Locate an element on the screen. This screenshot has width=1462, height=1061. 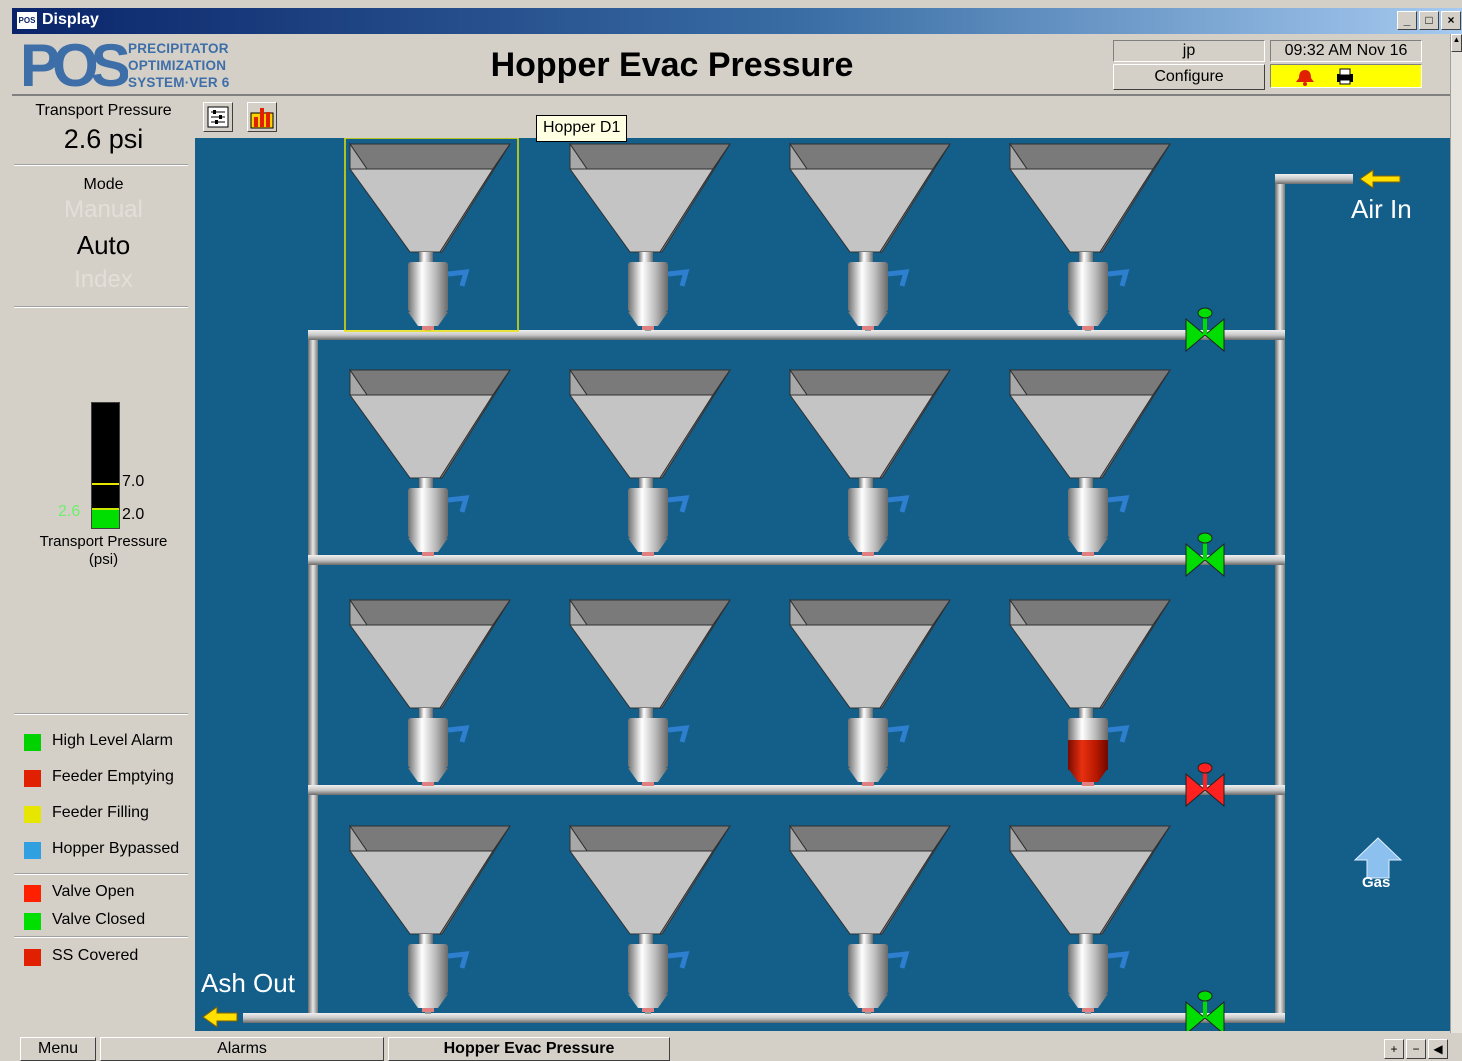
mode-label: Mode is located at coordinates (103, 184).